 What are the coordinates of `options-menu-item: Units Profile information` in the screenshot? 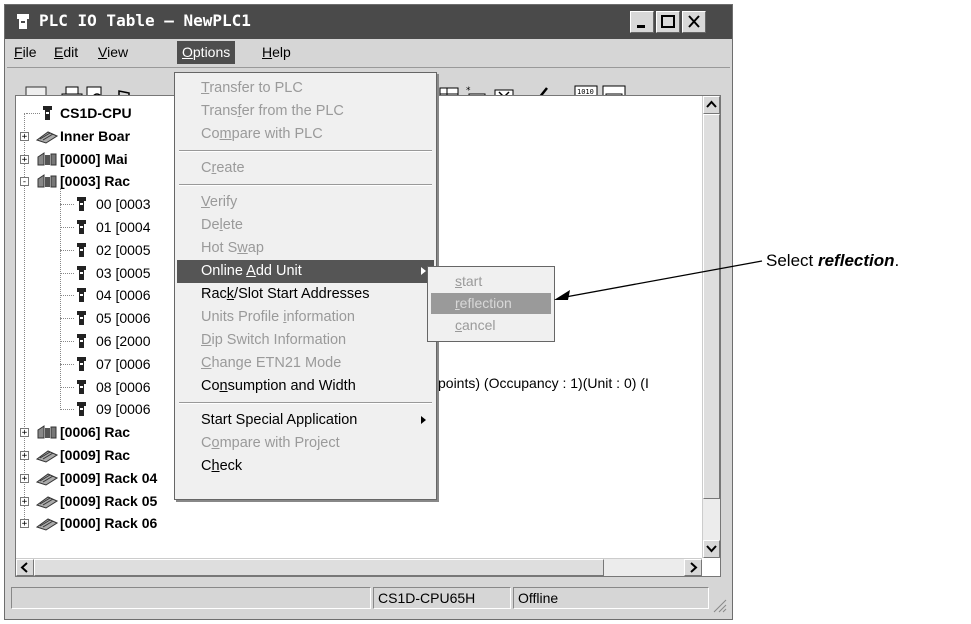 It's located at (305, 317).